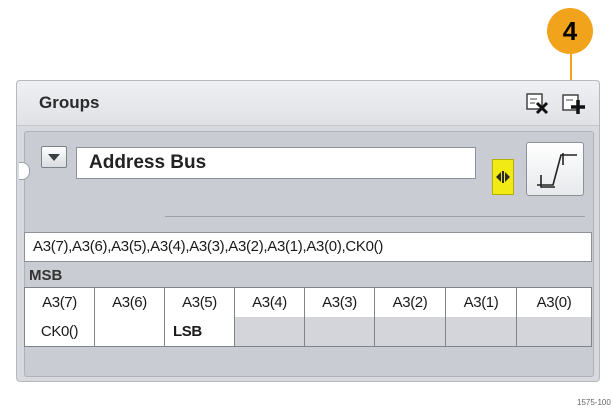 The height and width of the screenshot is (409, 611). I want to click on chevron-down-icon, so click(54, 157).